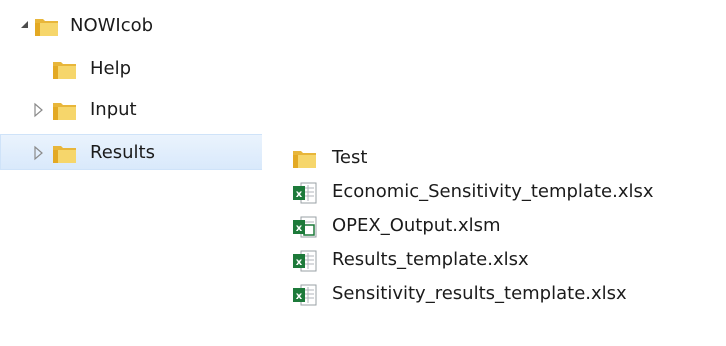 This screenshot has width=726, height=346. I want to click on expanded-arrow-icon, so click(25, 26).